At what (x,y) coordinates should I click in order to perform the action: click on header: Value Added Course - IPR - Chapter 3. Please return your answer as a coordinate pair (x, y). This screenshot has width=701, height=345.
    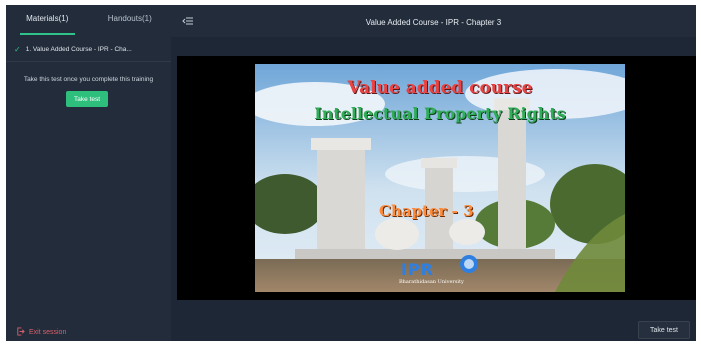
    Looking at the image, I should click on (433, 21).